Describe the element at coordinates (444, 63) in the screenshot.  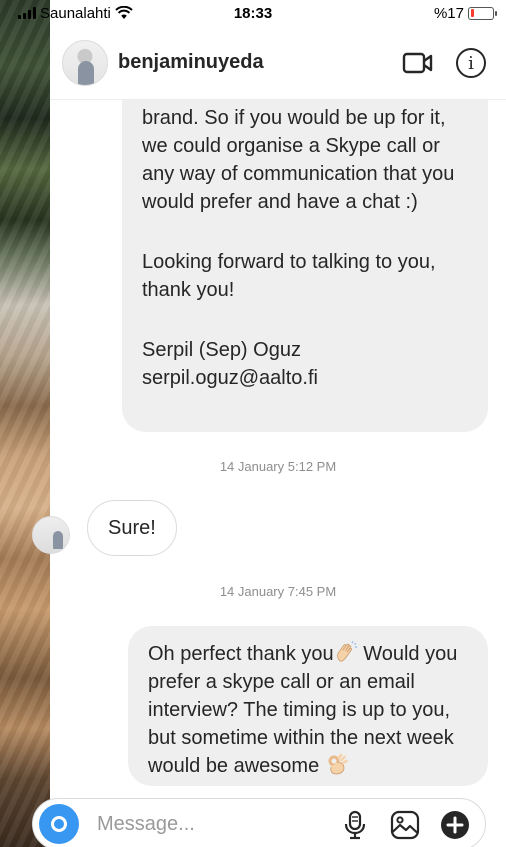
I see `header-actions: i` at that location.